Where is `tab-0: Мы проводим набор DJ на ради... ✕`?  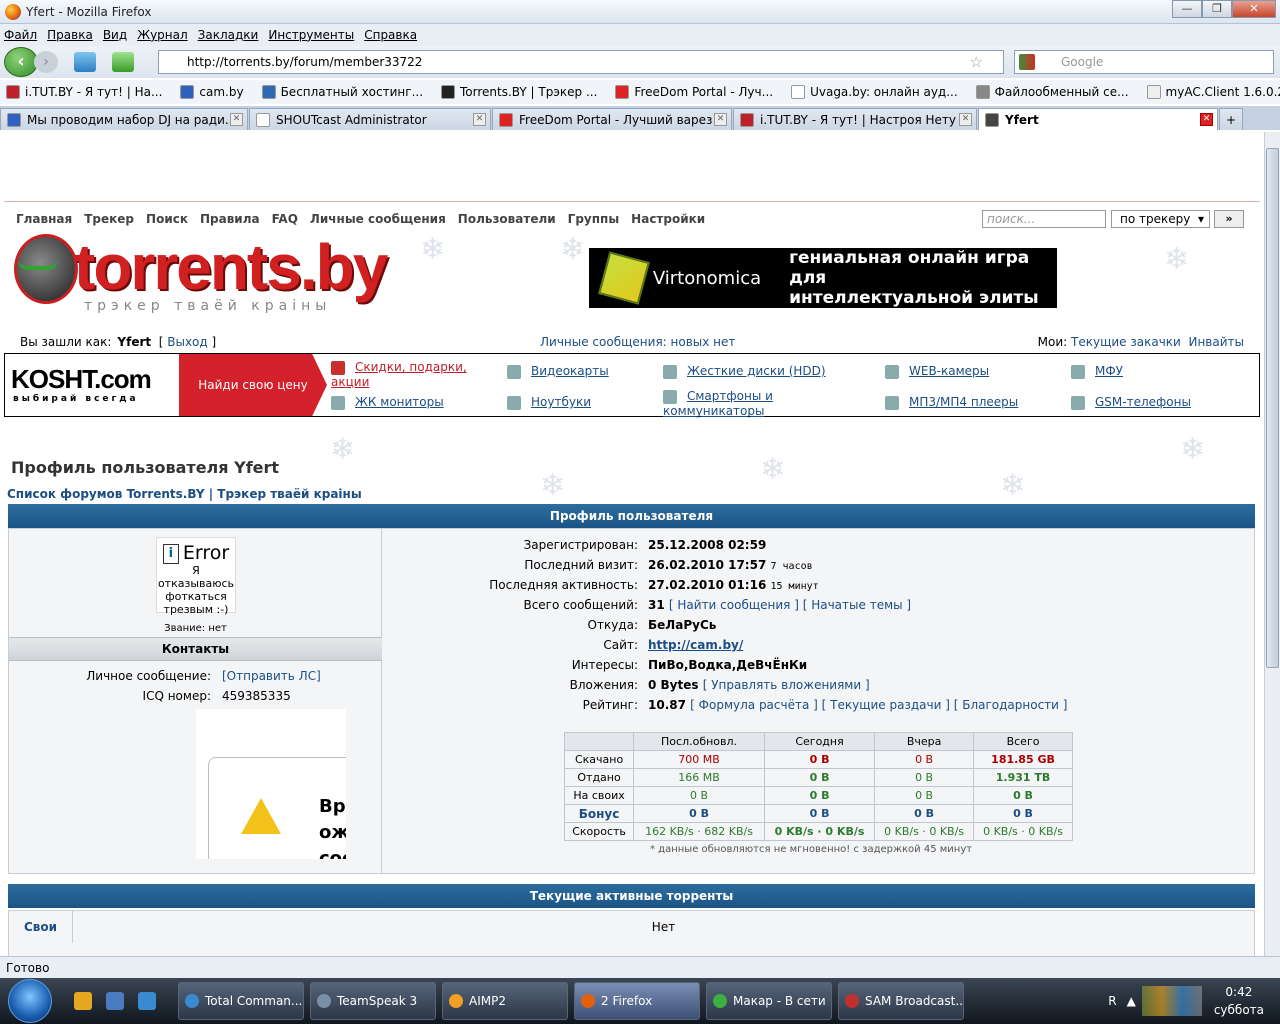 tab-0: Мы проводим набор DJ на ради... ✕ is located at coordinates (124, 119).